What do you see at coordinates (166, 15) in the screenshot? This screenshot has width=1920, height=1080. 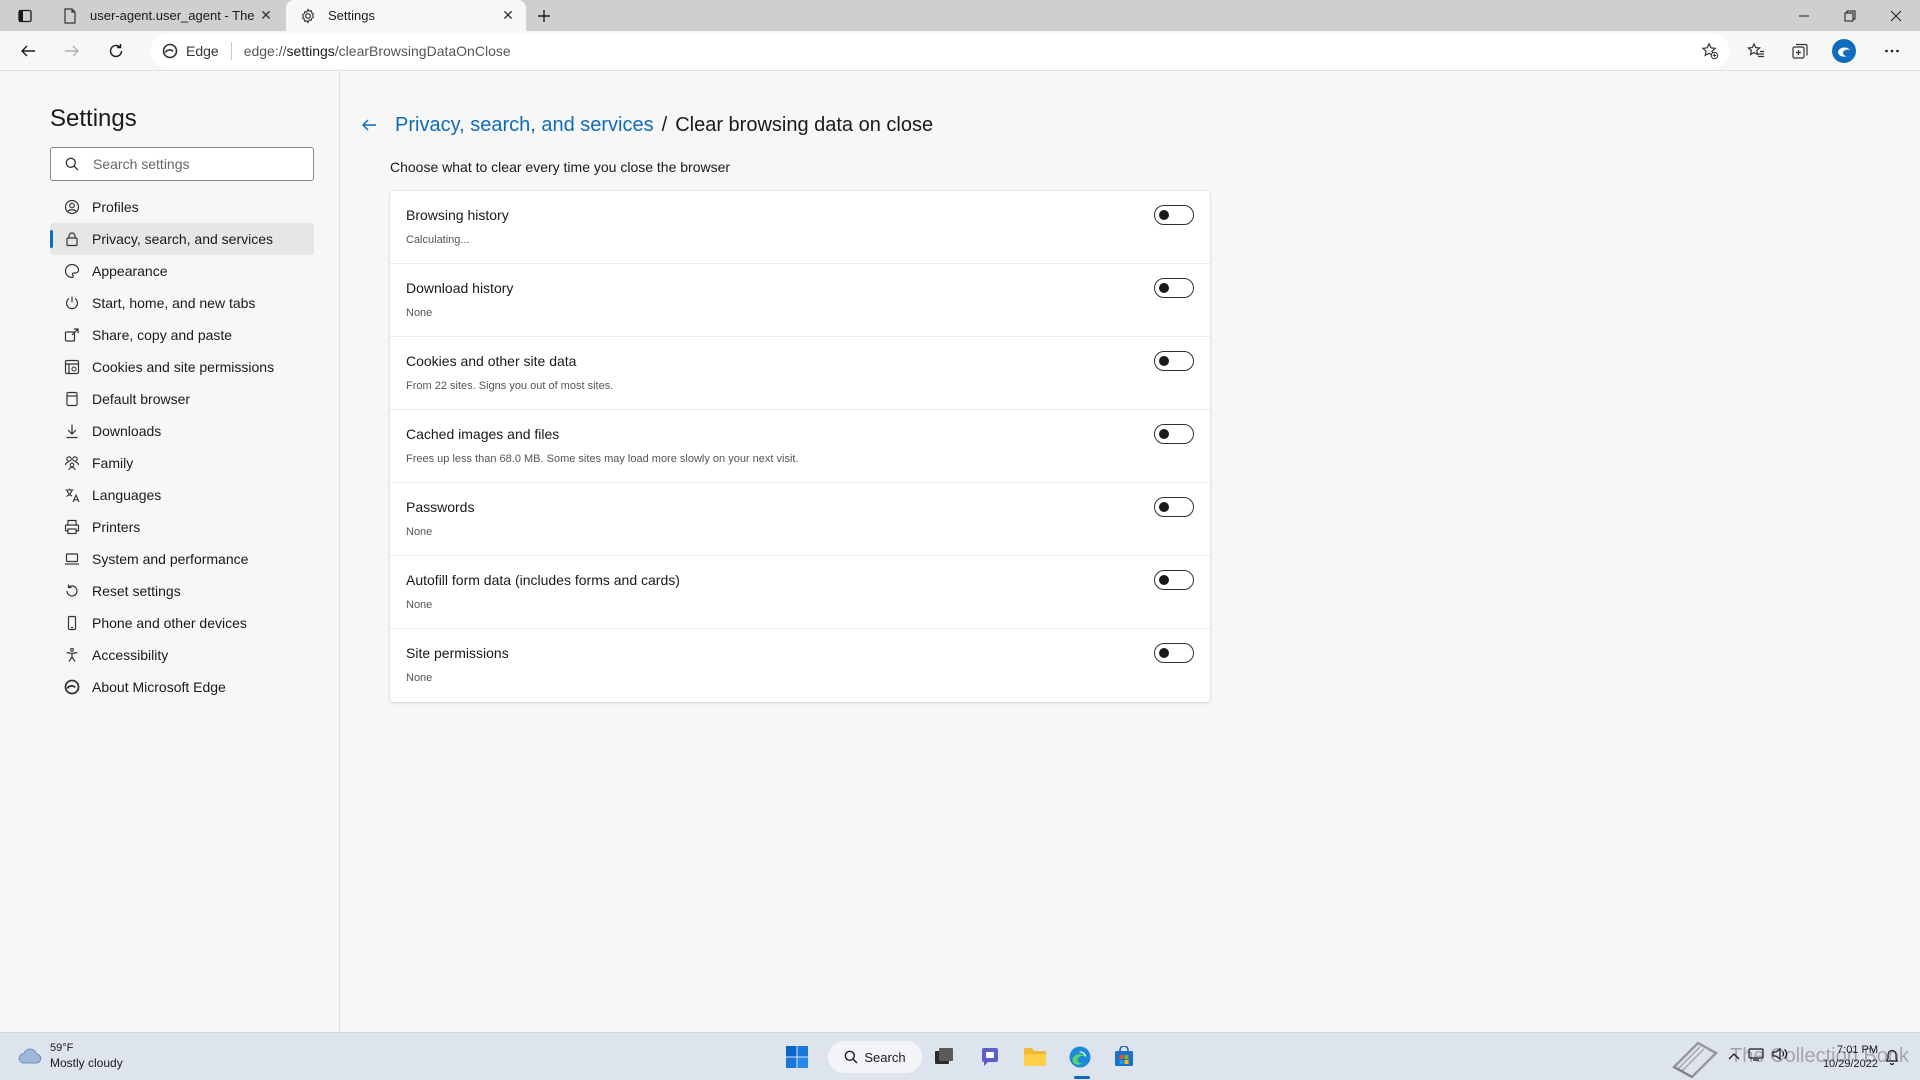 I see `tab-user-agent: user-agent.user_agent - The Coll ✕` at bounding box center [166, 15].